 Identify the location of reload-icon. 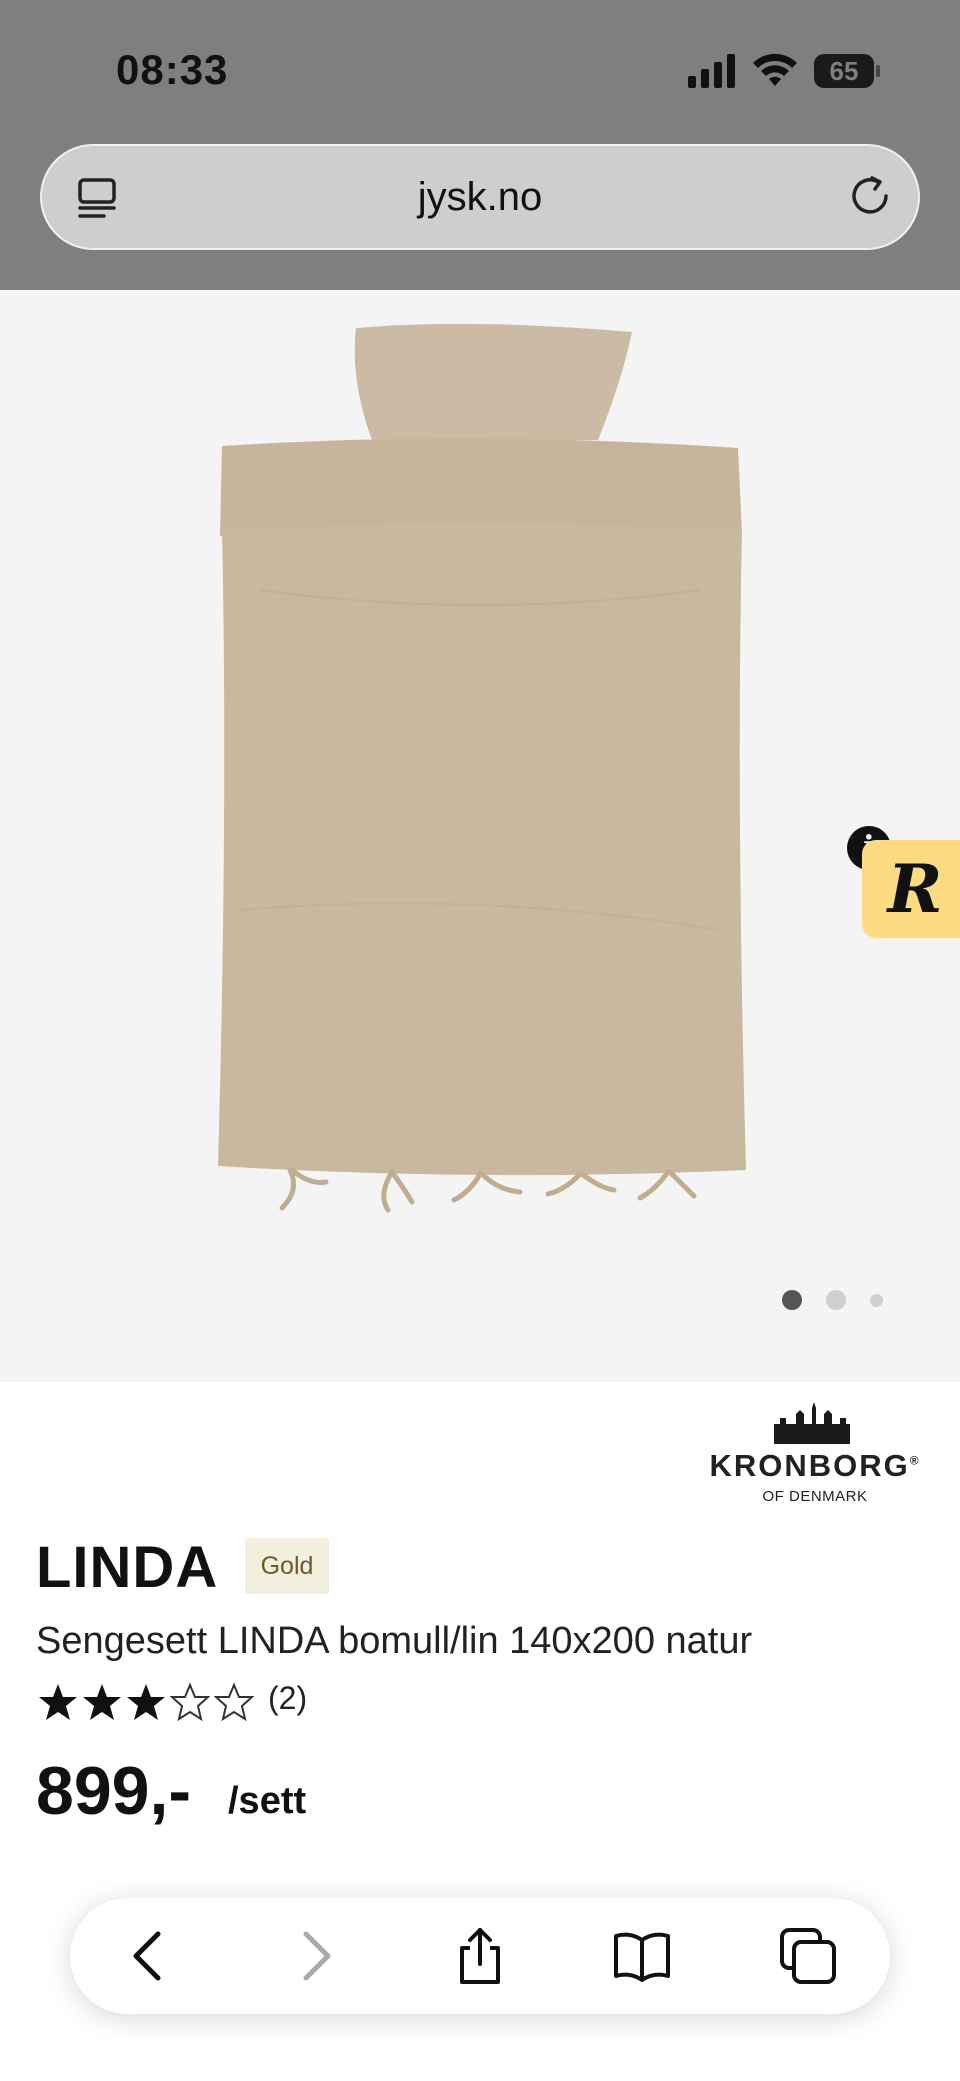
(871, 197).